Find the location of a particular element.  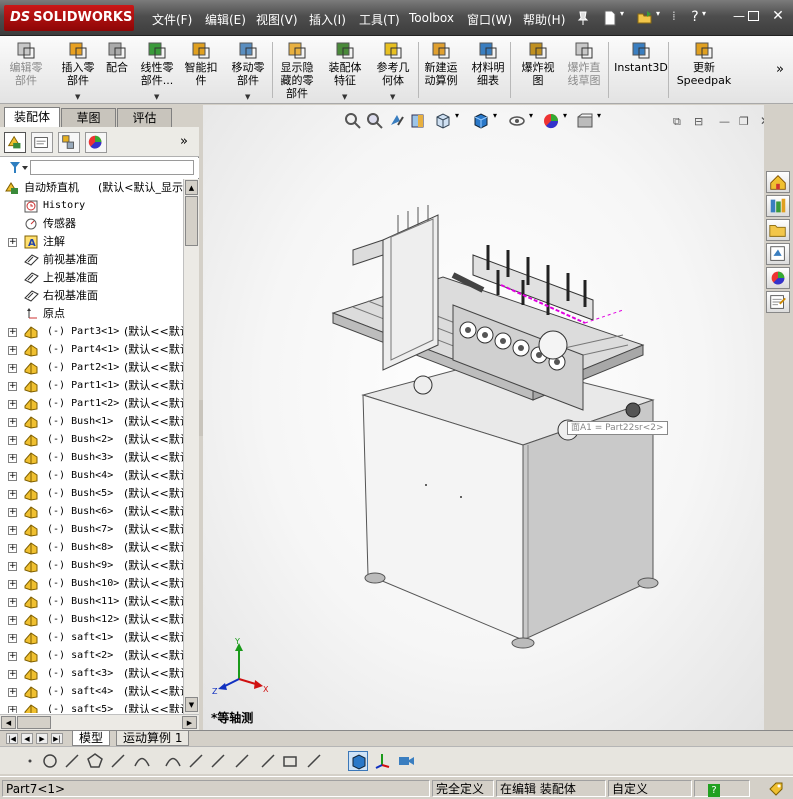

cmd-move-component-button: 移动零 部件 ▼ is located at coordinates (248, 70).